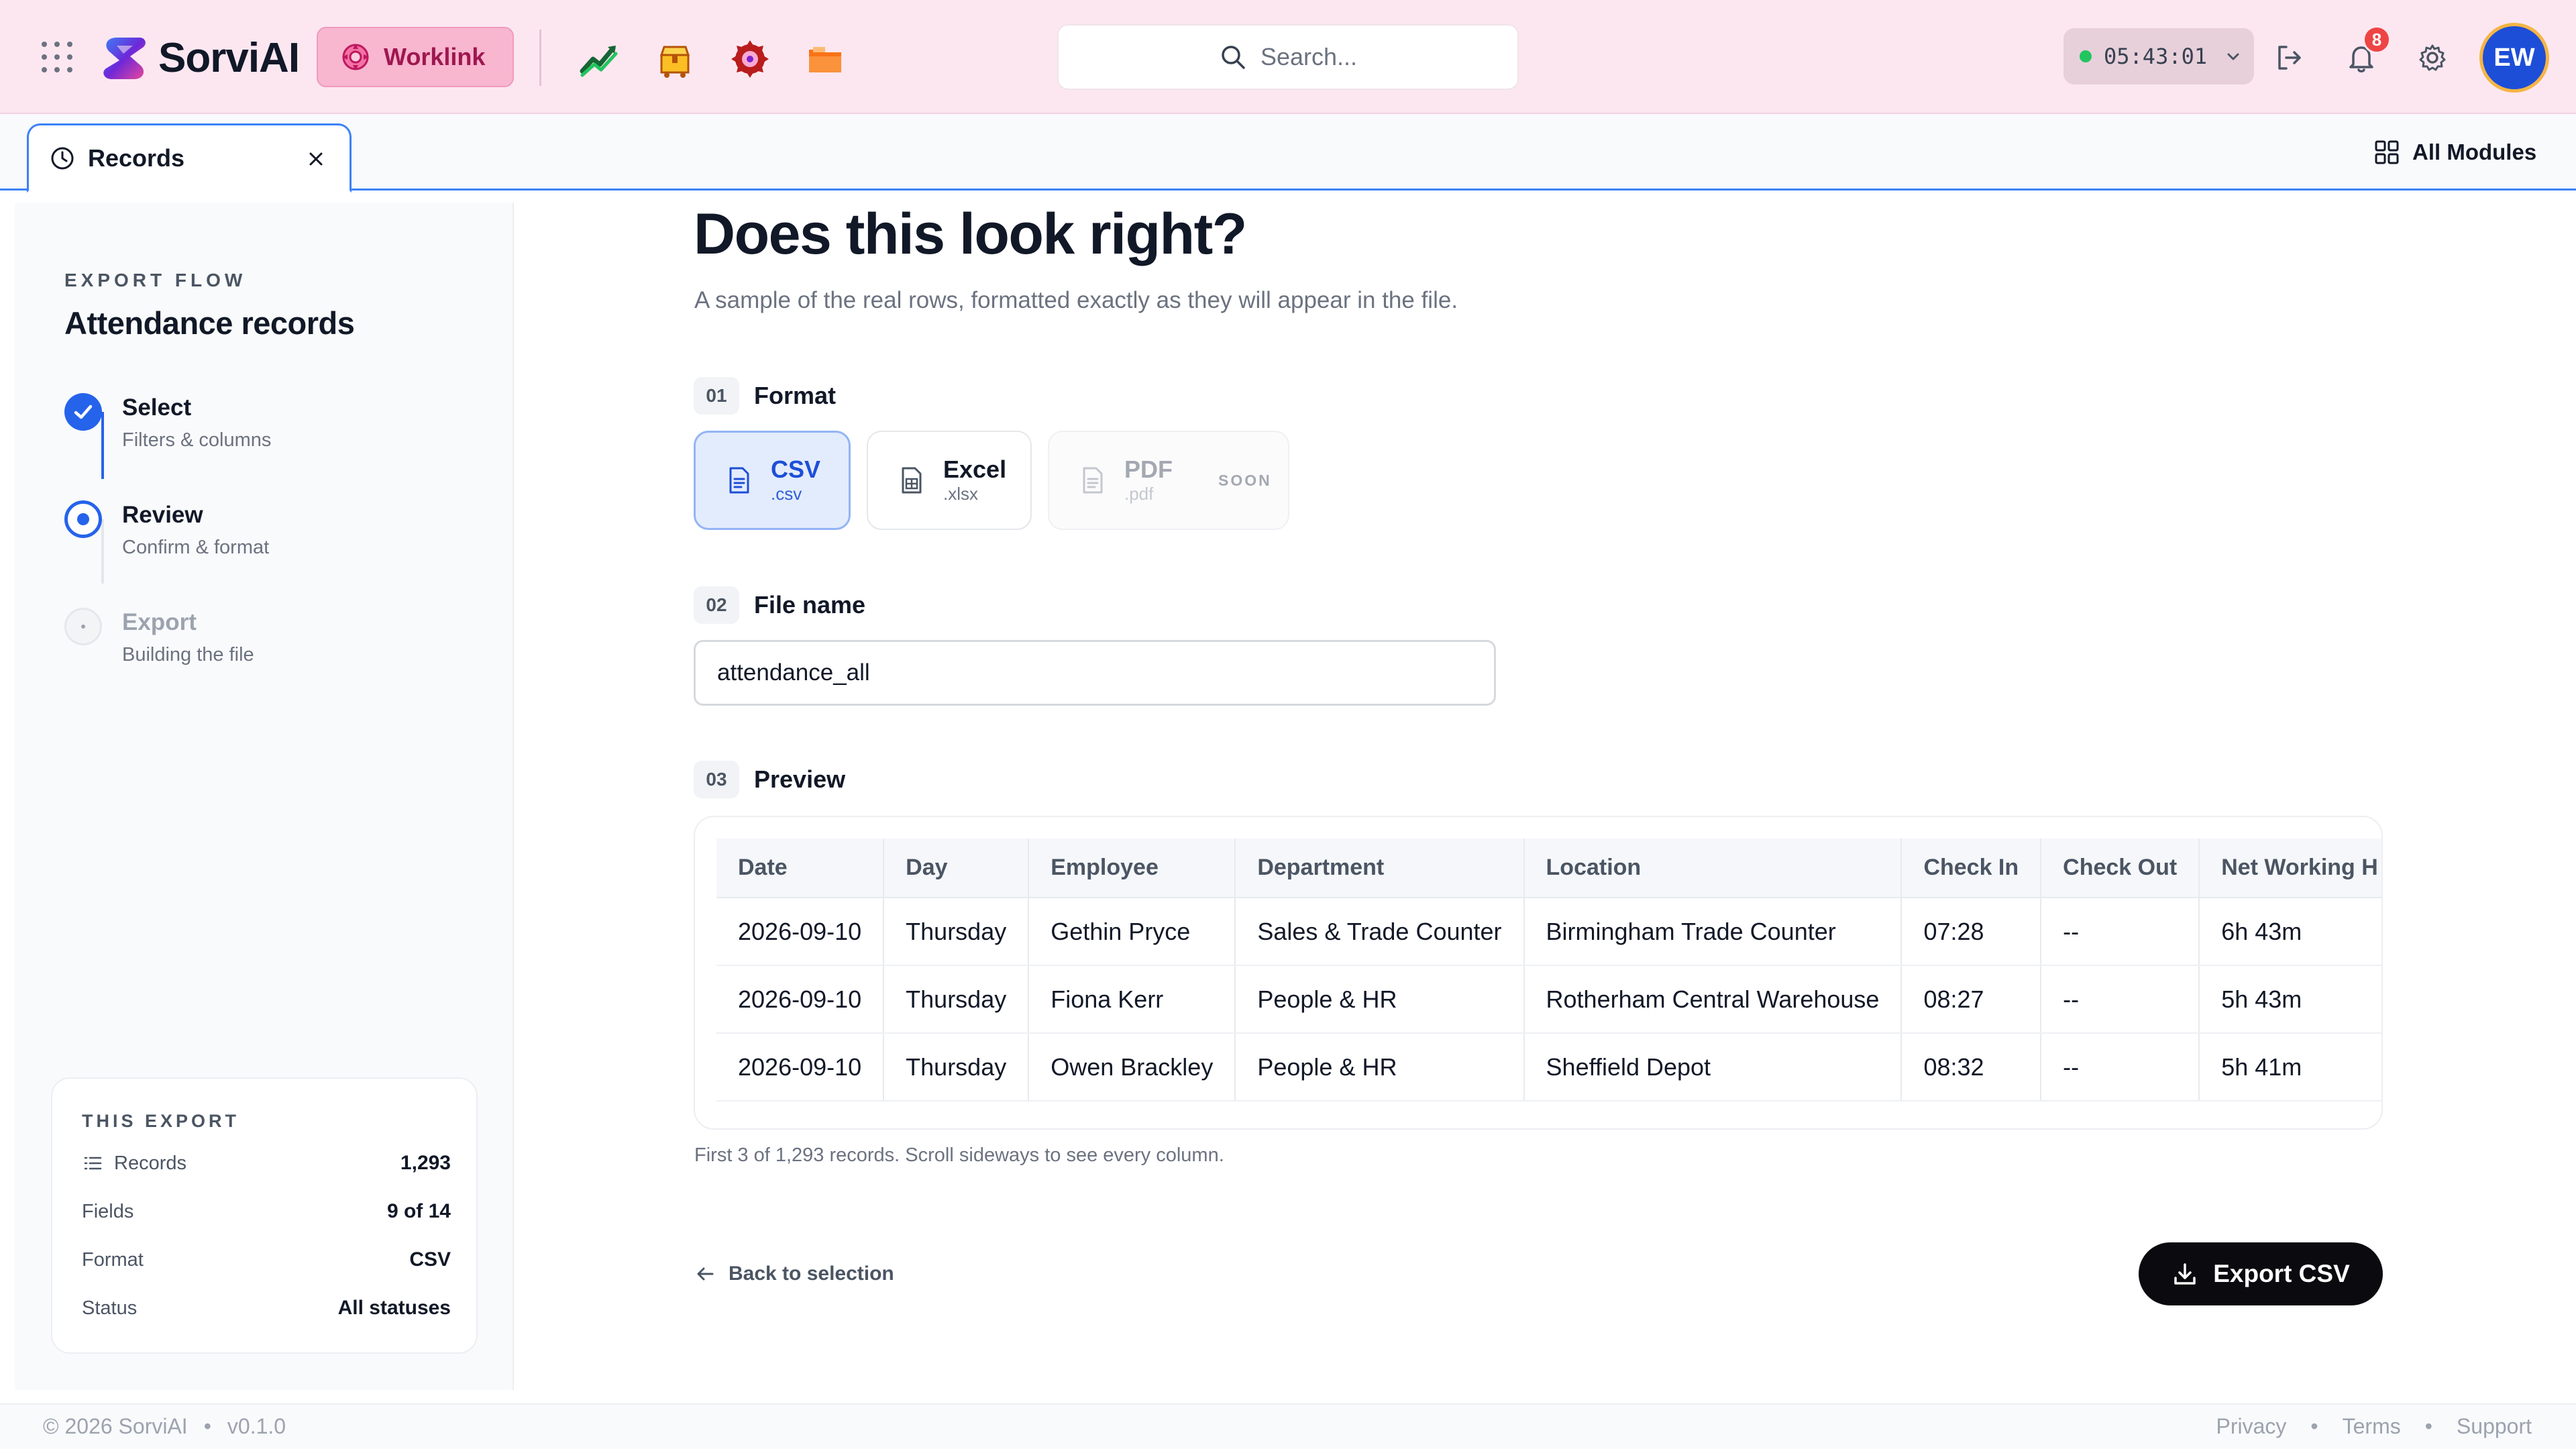 The width and height of the screenshot is (2576, 1449). Describe the element at coordinates (57, 57) in the screenshot. I see `app-grid-icon` at that location.